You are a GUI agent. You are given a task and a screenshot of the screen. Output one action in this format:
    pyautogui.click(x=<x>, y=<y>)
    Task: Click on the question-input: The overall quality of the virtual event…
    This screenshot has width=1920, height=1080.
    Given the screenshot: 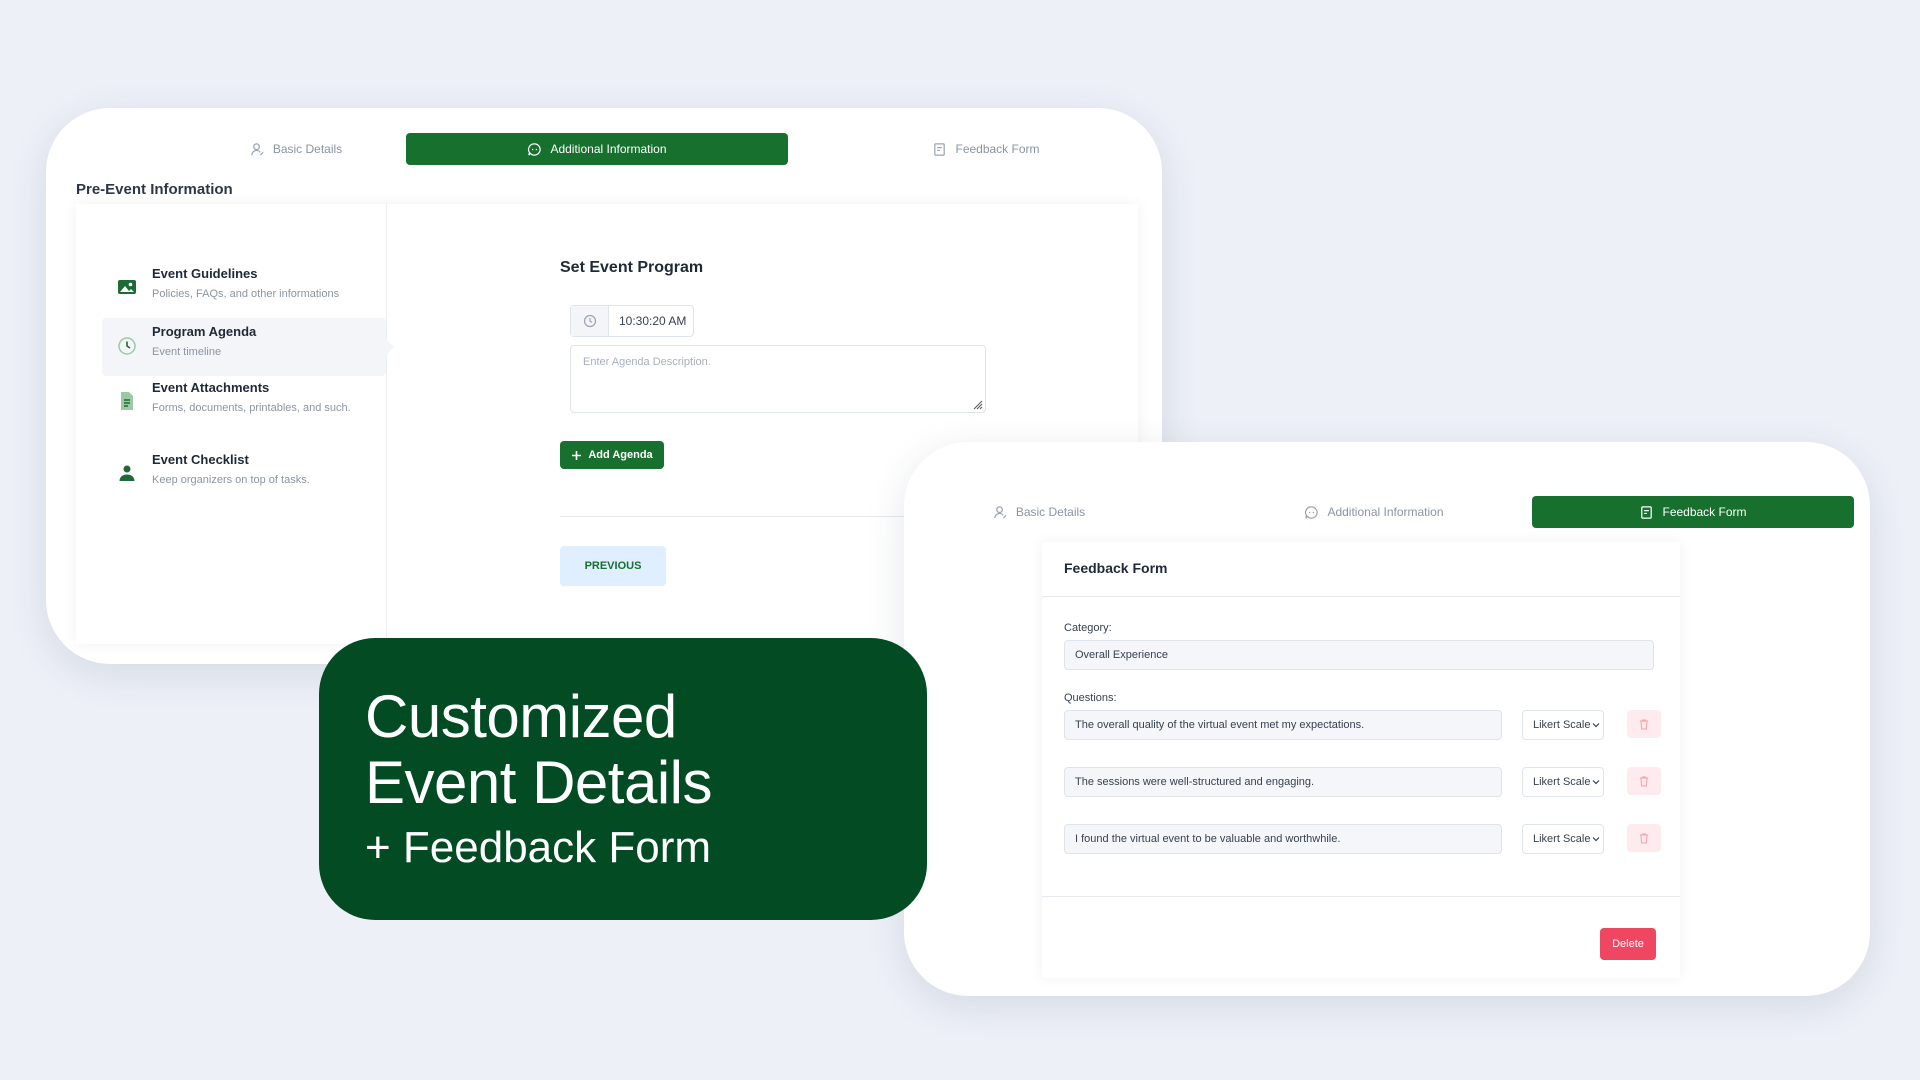 What is the action you would take?
    pyautogui.click(x=1283, y=725)
    